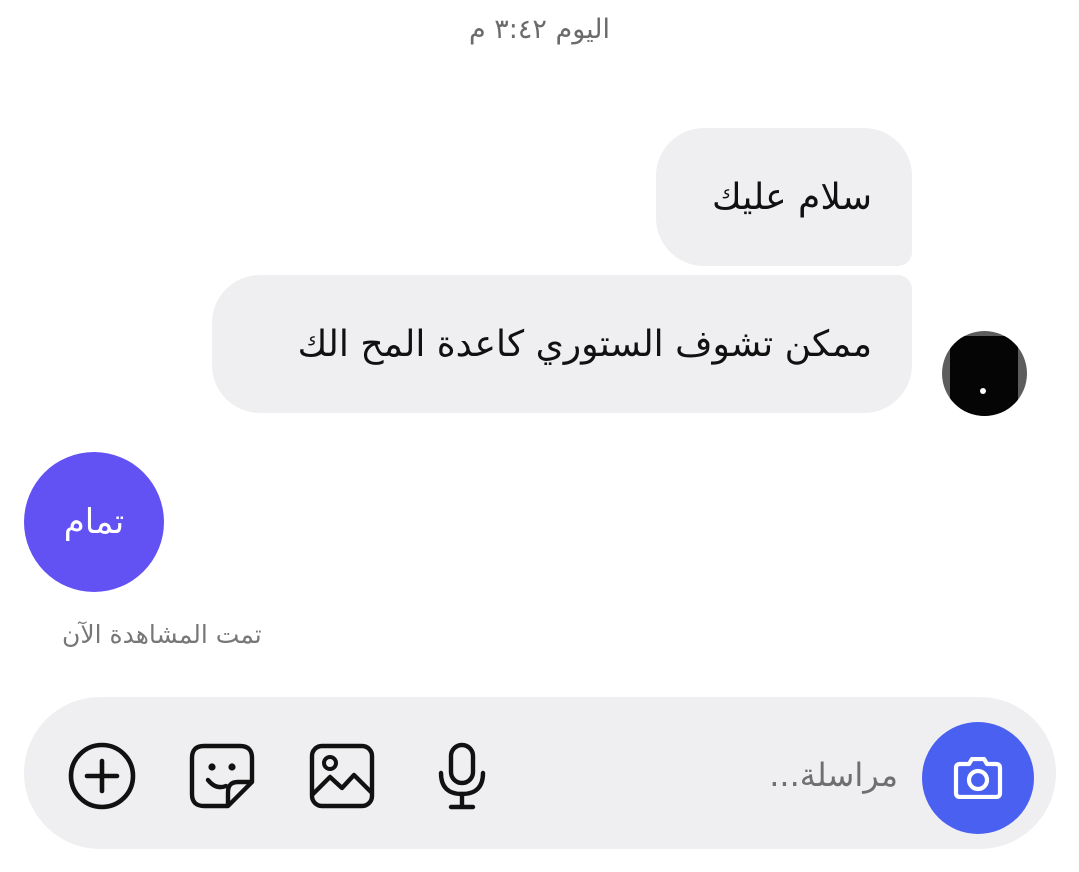  Describe the element at coordinates (983, 391) in the screenshot. I see `avatar-dot` at that location.